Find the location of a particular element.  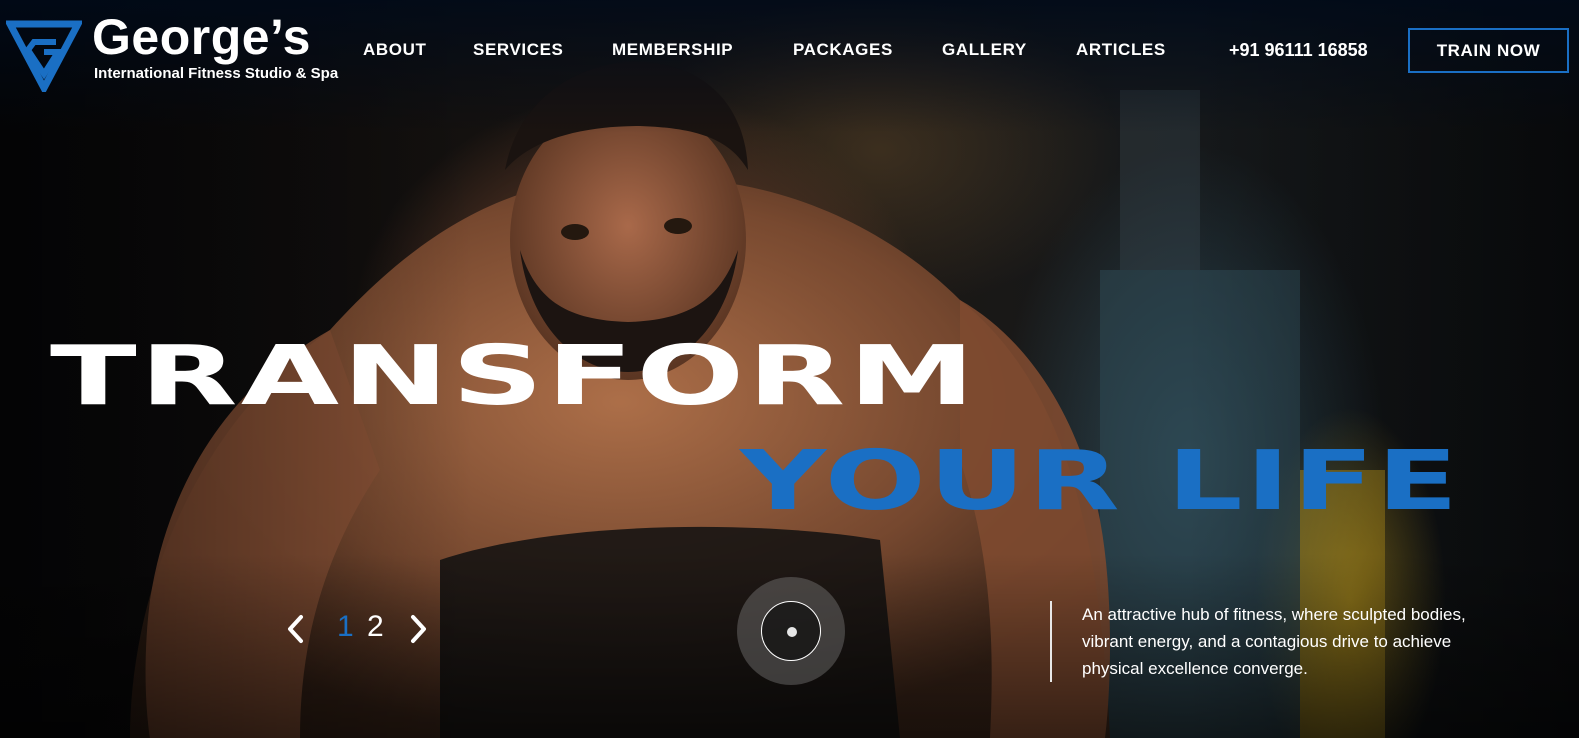

logo-g-icon is located at coordinates (44, 56).